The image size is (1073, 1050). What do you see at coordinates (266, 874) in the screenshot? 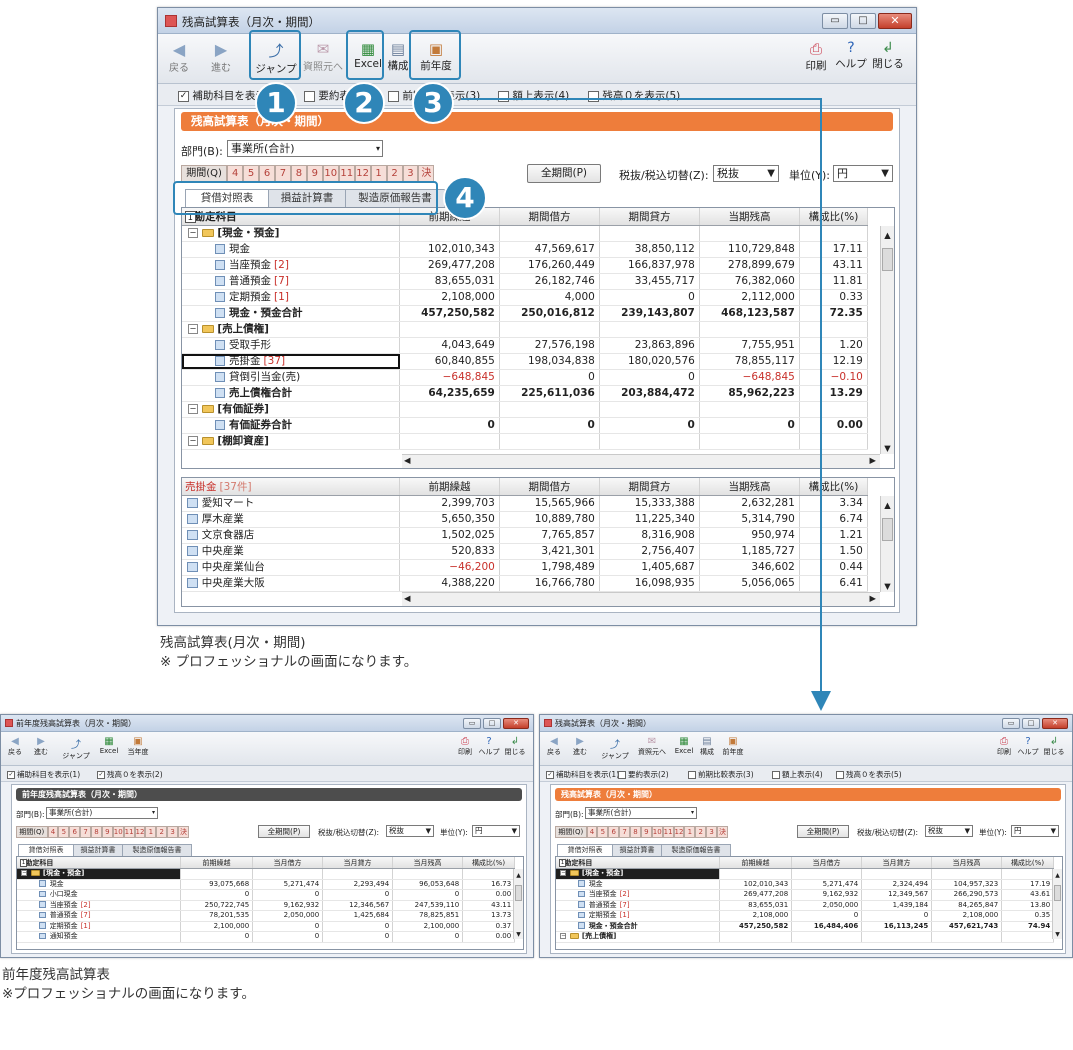
I see `table-row: − [現金・預金]` at bounding box center [266, 874].